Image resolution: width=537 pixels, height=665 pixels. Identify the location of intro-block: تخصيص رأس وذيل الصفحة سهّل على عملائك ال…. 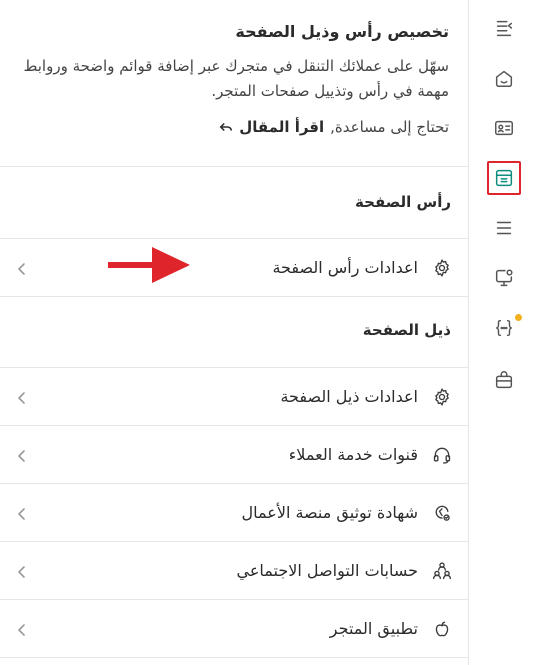
(234, 78).